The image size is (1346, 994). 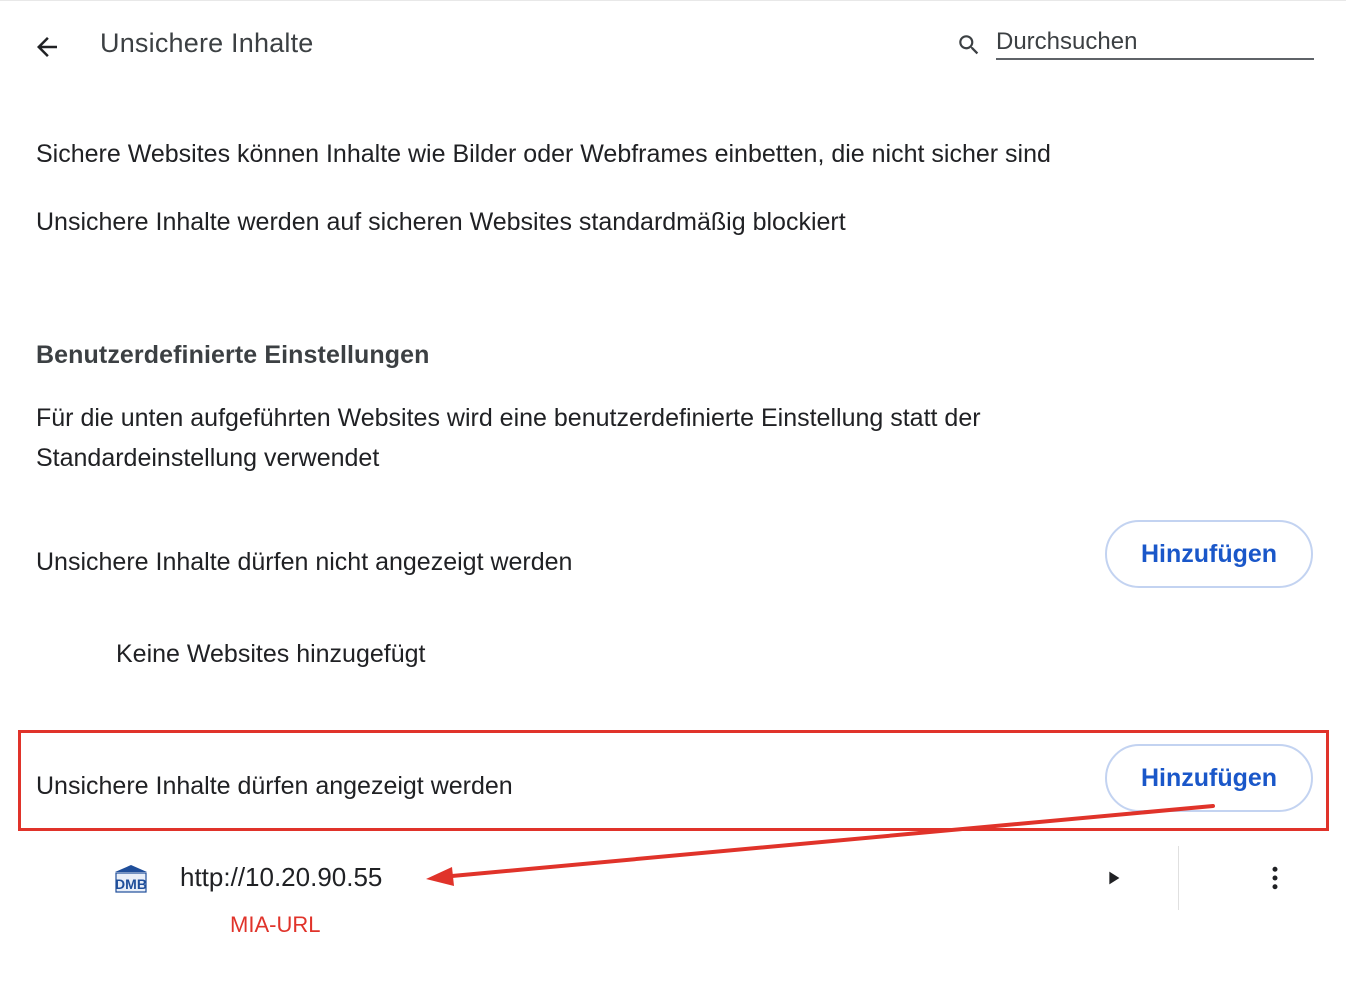 What do you see at coordinates (1209, 554) in the screenshot?
I see `add-blocked-site-button: Hinzufügen` at bounding box center [1209, 554].